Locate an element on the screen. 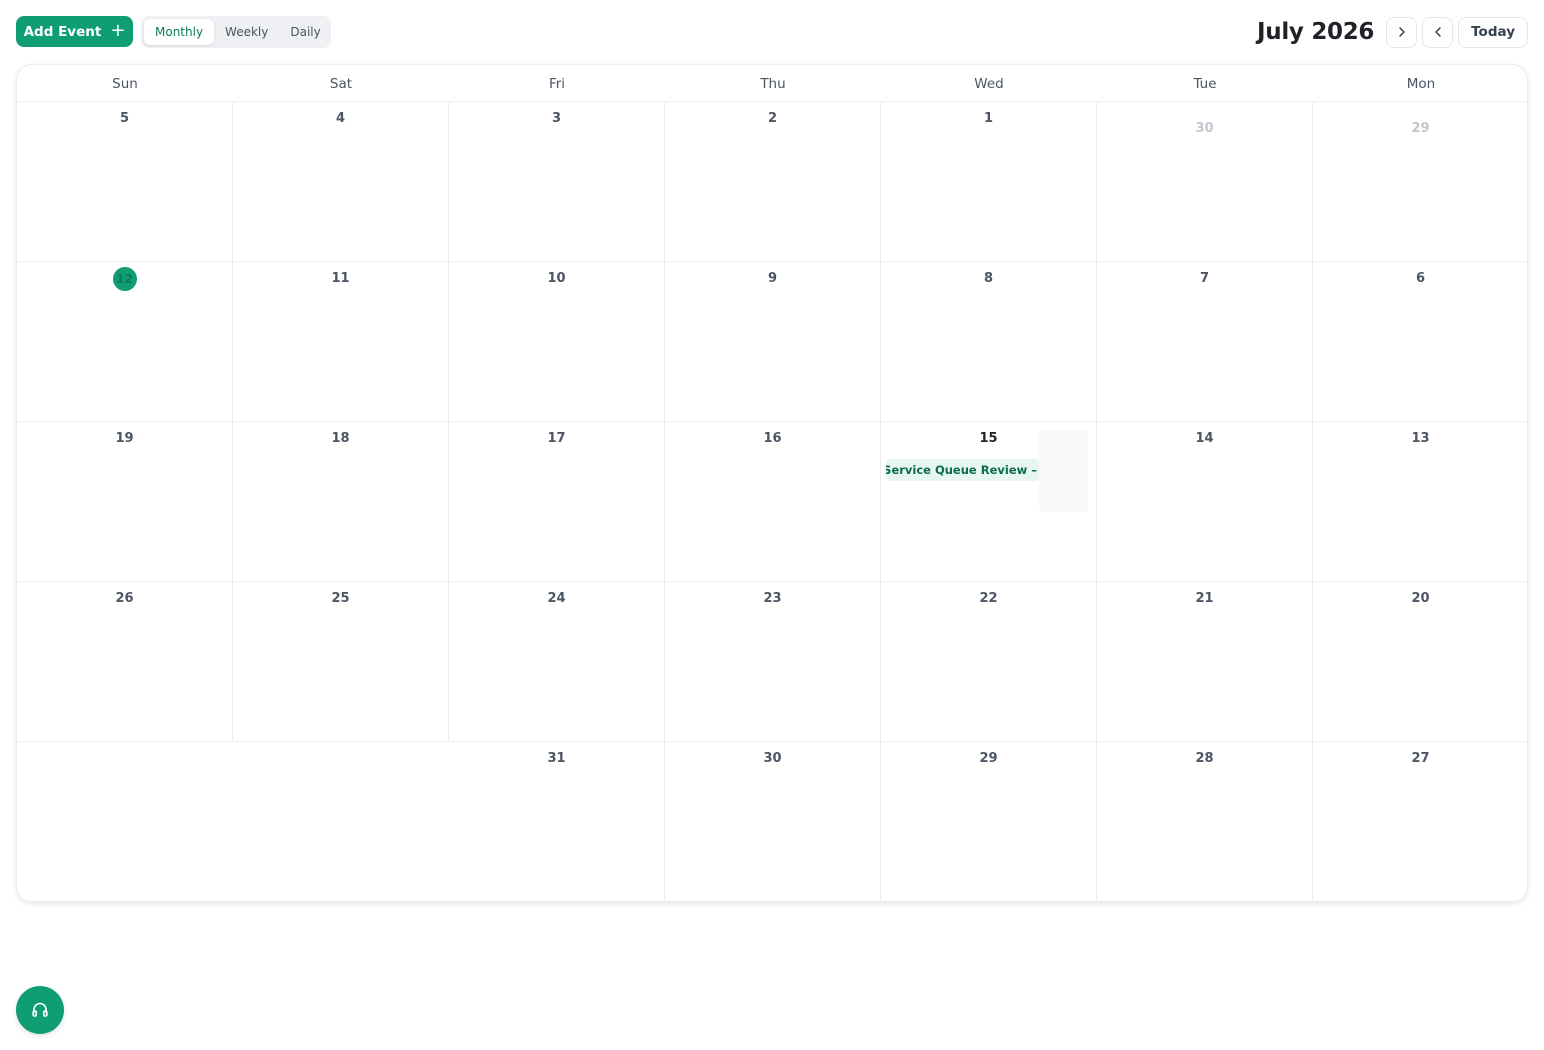 The image size is (1544, 1050). add-event-label: Add Event is located at coordinates (62, 31).